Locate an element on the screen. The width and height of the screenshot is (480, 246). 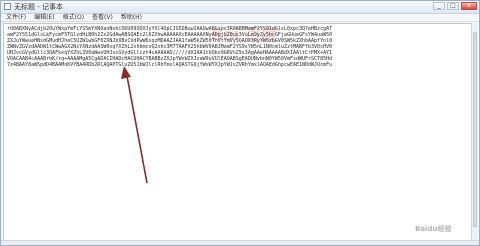
annotation-arrow is located at coordinates (134, 125).